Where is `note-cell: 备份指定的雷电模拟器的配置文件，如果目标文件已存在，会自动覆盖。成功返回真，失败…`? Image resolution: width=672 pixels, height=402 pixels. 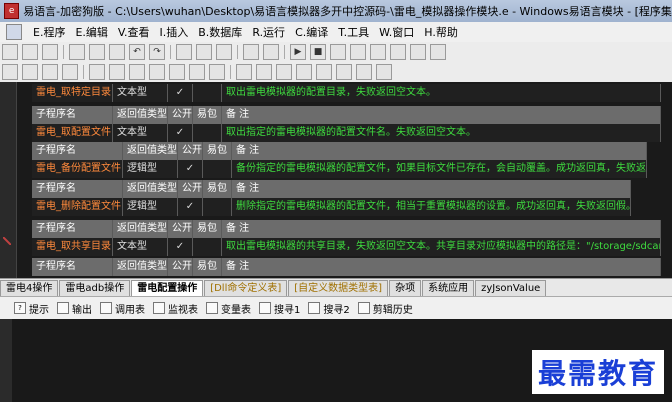 note-cell: 备份指定的雷电模拟器的配置文件，如果目标文件已存在，会自动覆盖。成功返回真，失败… is located at coordinates (439, 169).